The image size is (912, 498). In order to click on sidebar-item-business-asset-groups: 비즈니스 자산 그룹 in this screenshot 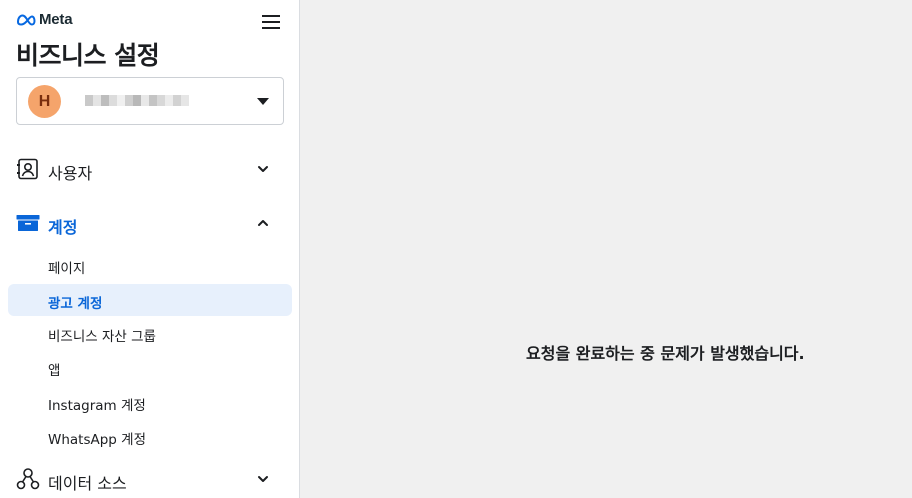, I will do `click(150, 333)`.